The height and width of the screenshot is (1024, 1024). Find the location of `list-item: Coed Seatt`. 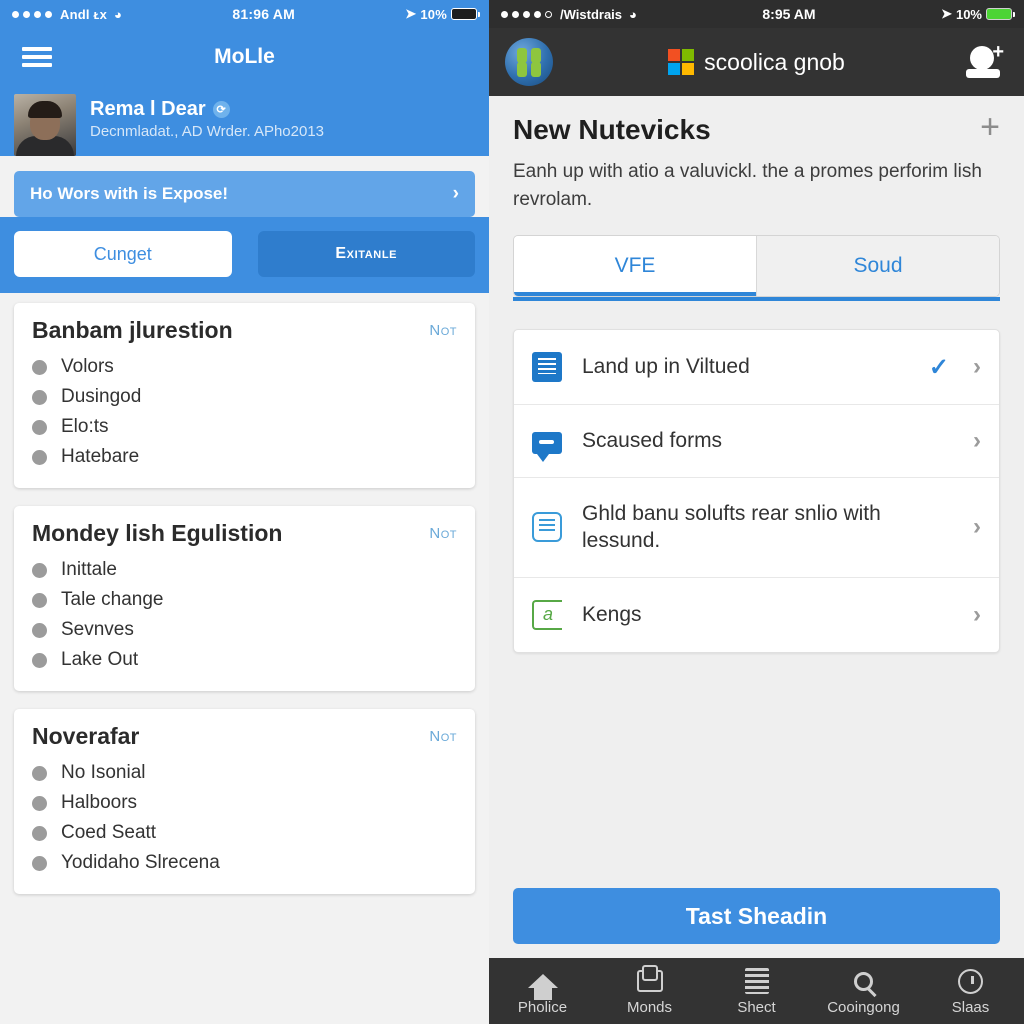

list-item: Coed Seatt is located at coordinates (244, 833).